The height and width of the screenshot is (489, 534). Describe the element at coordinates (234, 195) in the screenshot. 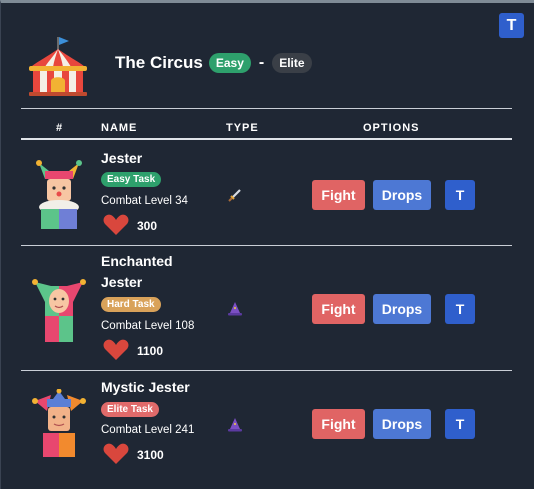

I see `sword-icon` at that location.